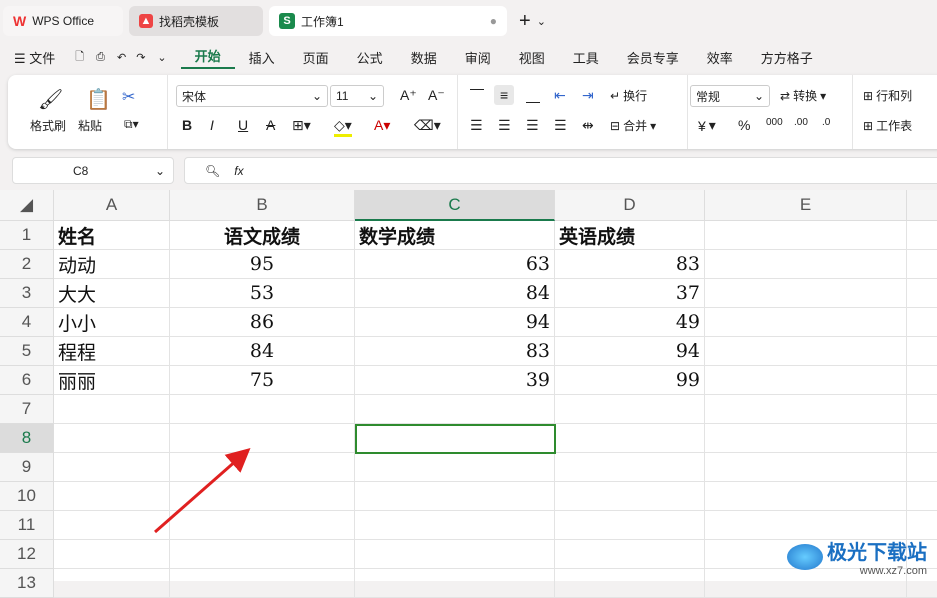 This screenshot has height=598, width=937. Describe the element at coordinates (893, 571) in the screenshot. I see `watermark-url: www.xz7.com` at that location.